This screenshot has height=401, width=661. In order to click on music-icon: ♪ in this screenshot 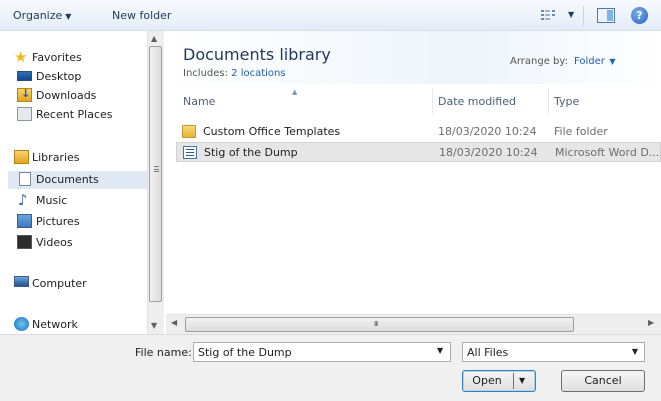, I will do `click(23, 200)`.